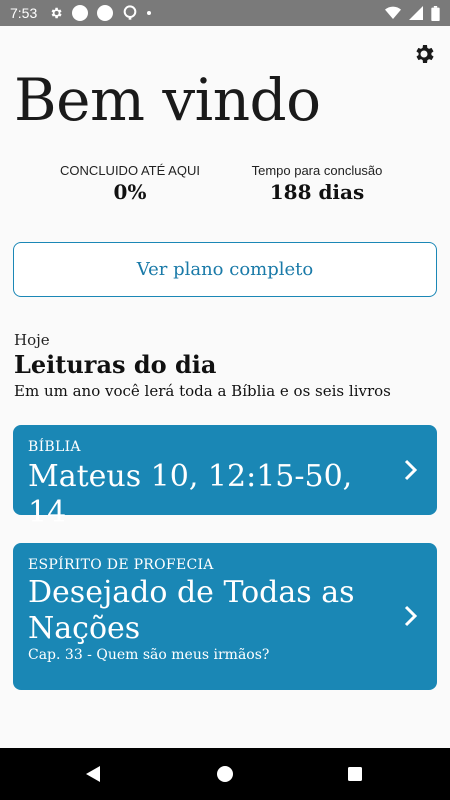  Describe the element at coordinates (54, 447) in the screenshot. I see `card-label: BÍBLIA` at that location.